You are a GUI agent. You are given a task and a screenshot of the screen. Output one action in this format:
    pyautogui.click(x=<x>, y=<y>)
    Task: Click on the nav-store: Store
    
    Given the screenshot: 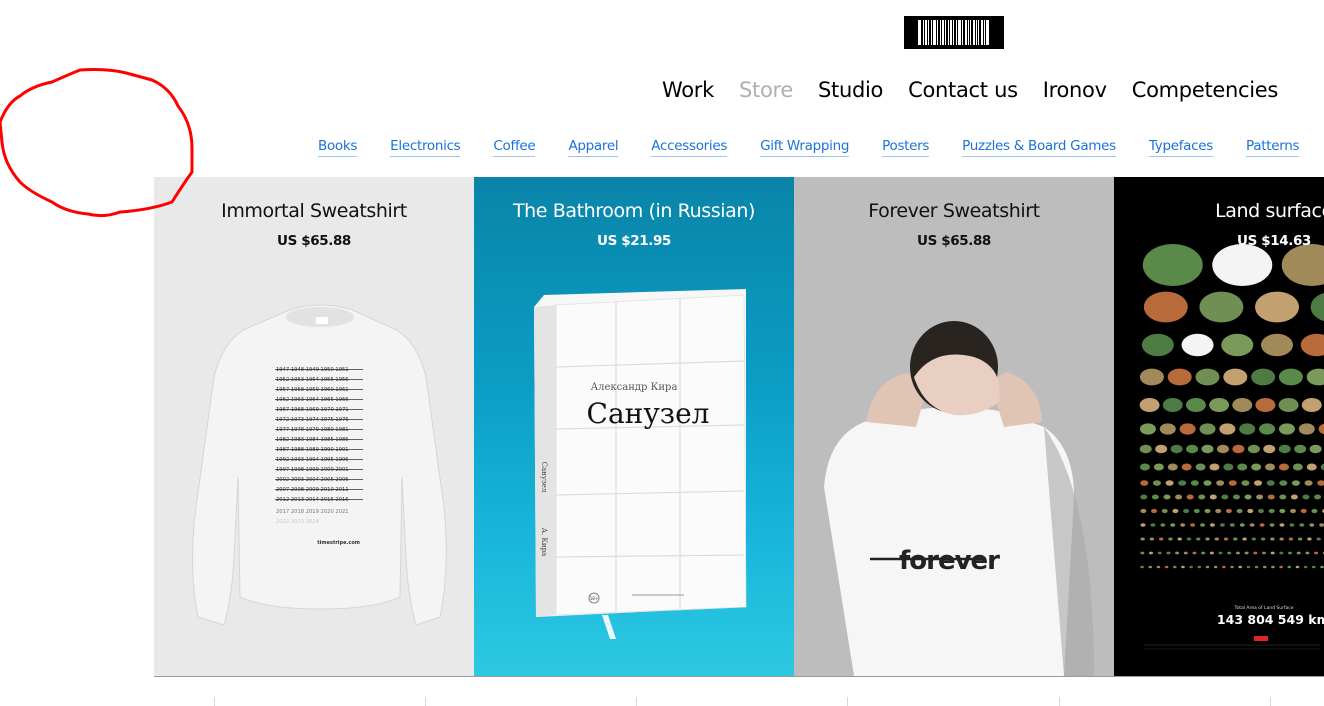 What is the action you would take?
    pyautogui.click(x=766, y=90)
    